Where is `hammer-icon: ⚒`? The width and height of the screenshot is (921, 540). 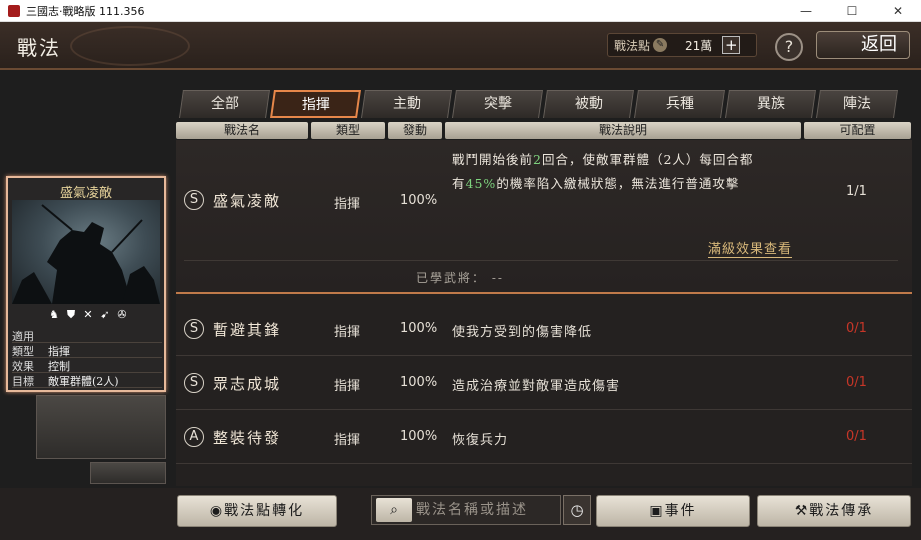
hammer-icon: ⚒ is located at coordinates (802, 511).